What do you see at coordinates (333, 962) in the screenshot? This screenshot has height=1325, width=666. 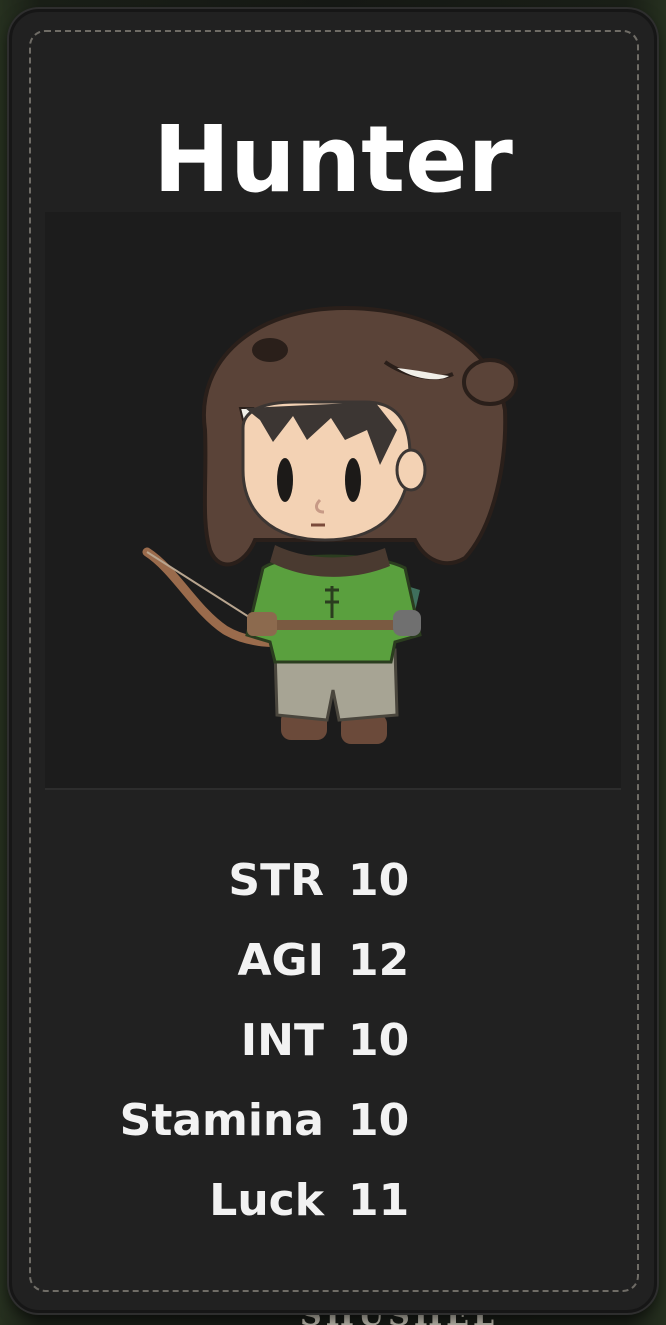 I see `stat-row-agi: AGI 12` at bounding box center [333, 962].